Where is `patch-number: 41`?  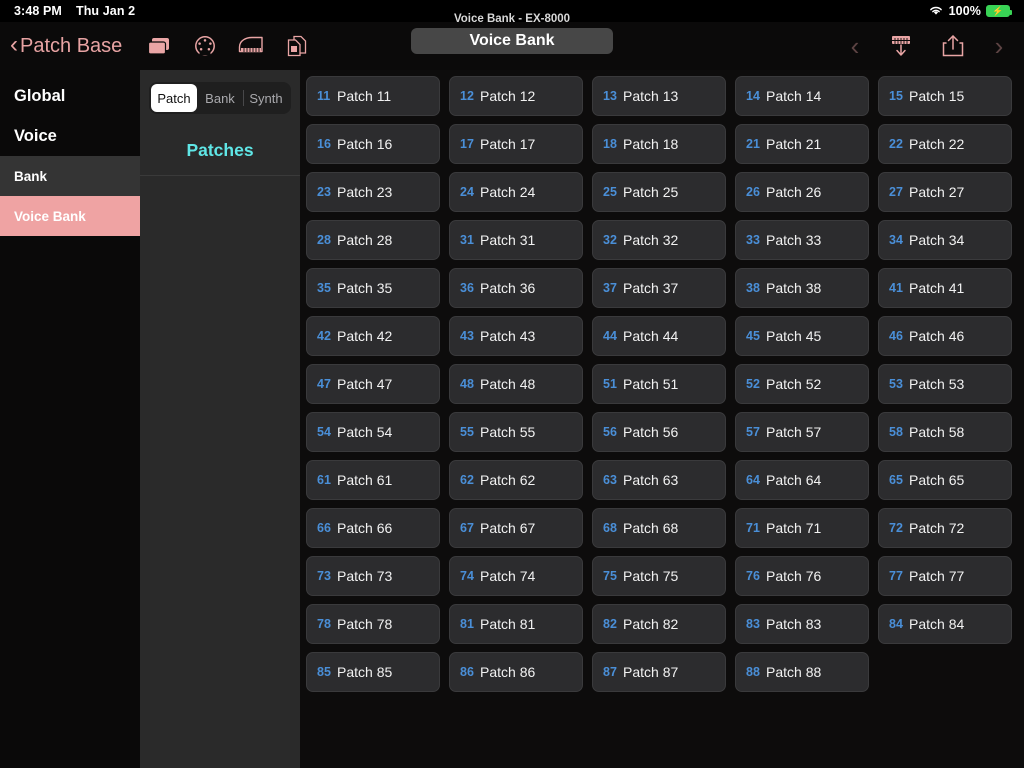 patch-number: 41 is located at coordinates (896, 288).